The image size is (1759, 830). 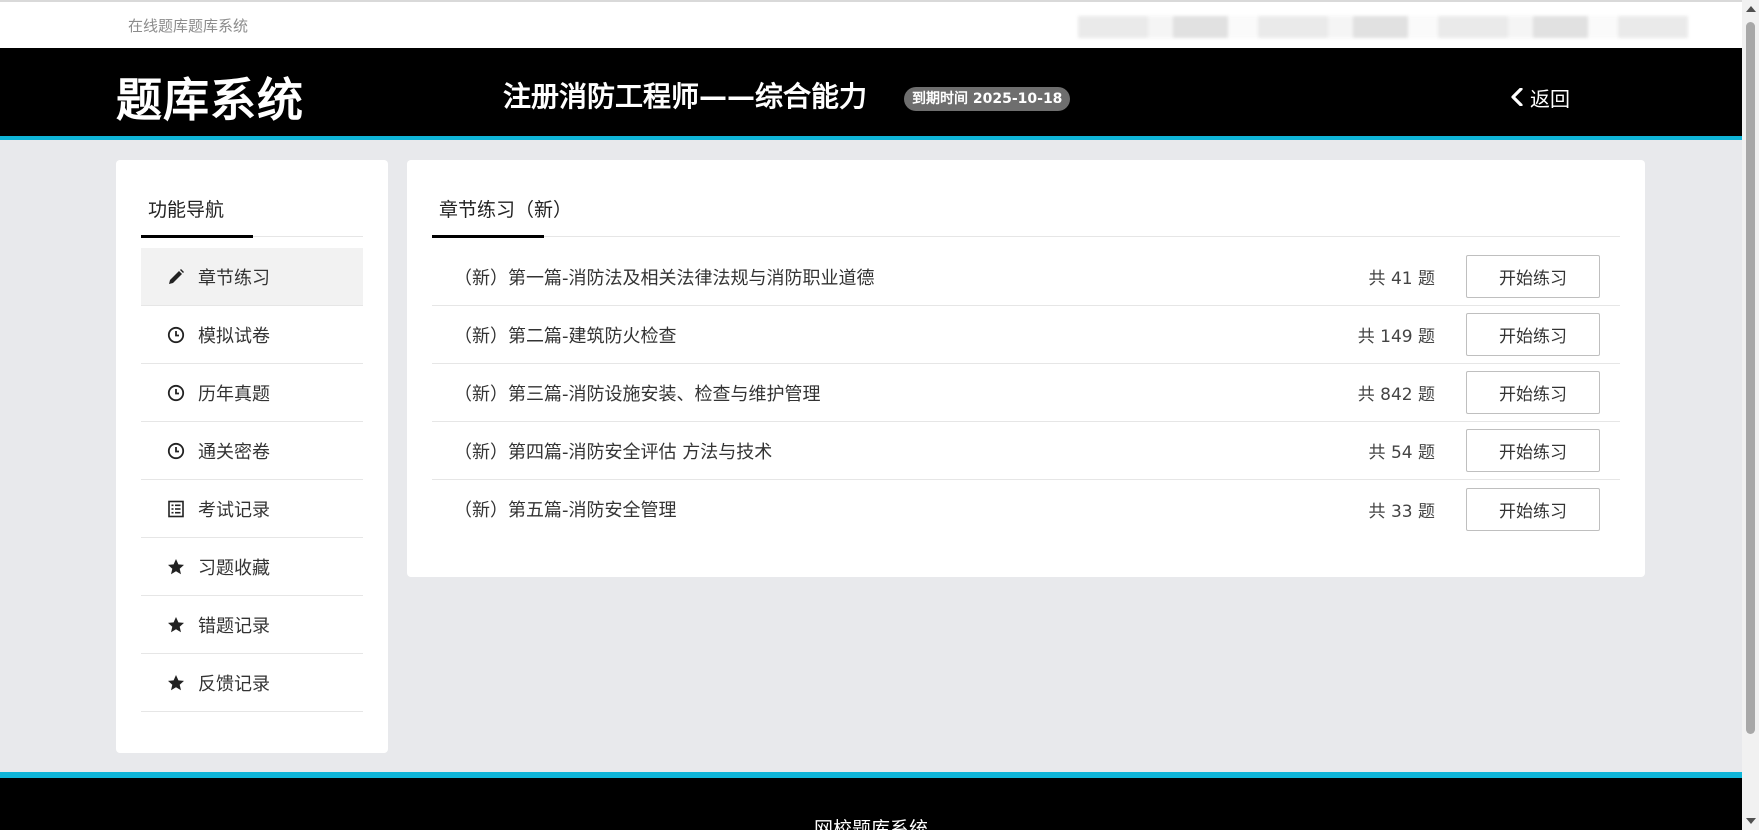 What do you see at coordinates (234, 684) in the screenshot?
I see `sidebar-item-label: 反馈记录` at bounding box center [234, 684].